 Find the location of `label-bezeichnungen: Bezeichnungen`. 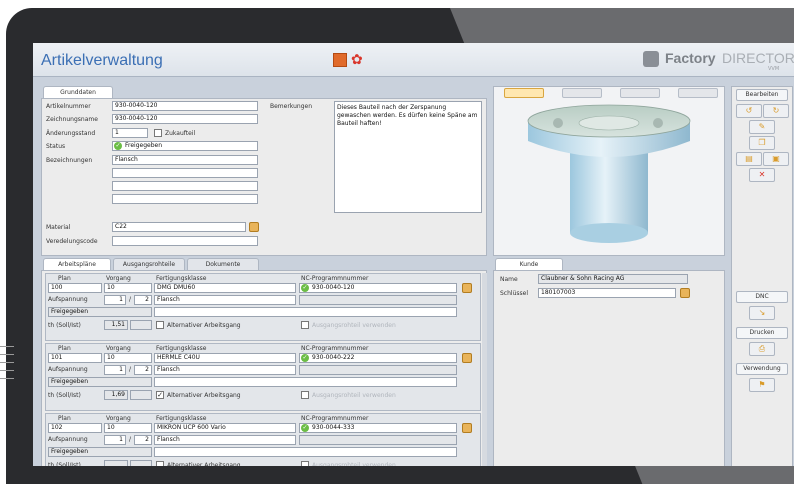

label-bezeichnungen: Bezeichnungen is located at coordinates (69, 160).